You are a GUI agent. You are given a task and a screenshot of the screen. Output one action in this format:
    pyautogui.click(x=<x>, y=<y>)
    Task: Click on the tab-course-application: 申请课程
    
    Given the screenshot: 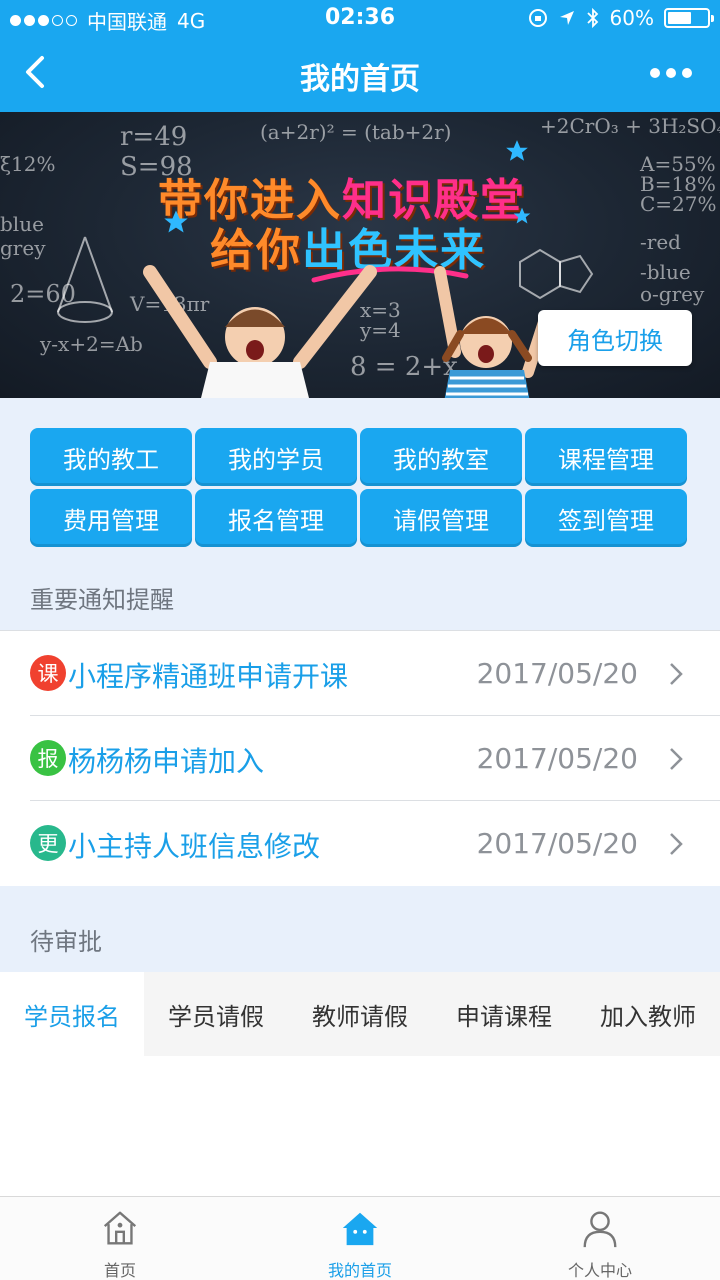 What is the action you would take?
    pyautogui.click(x=504, y=1014)
    